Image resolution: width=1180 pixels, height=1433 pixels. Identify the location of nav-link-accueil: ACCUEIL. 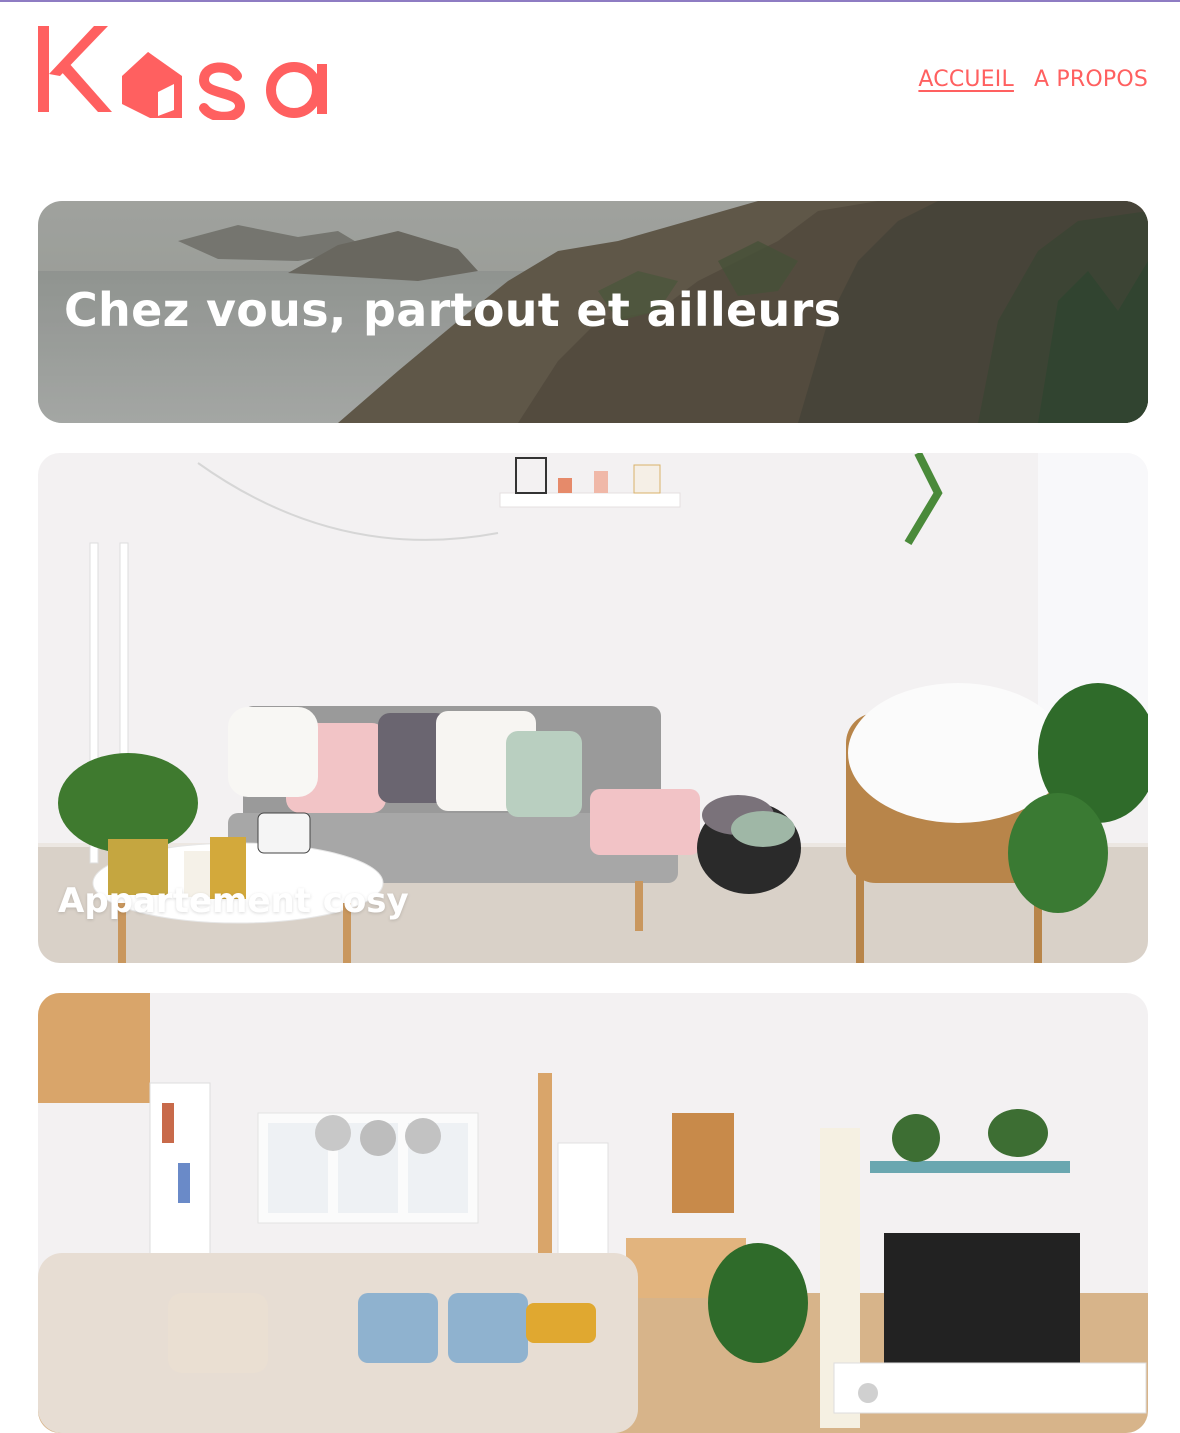
(966, 79).